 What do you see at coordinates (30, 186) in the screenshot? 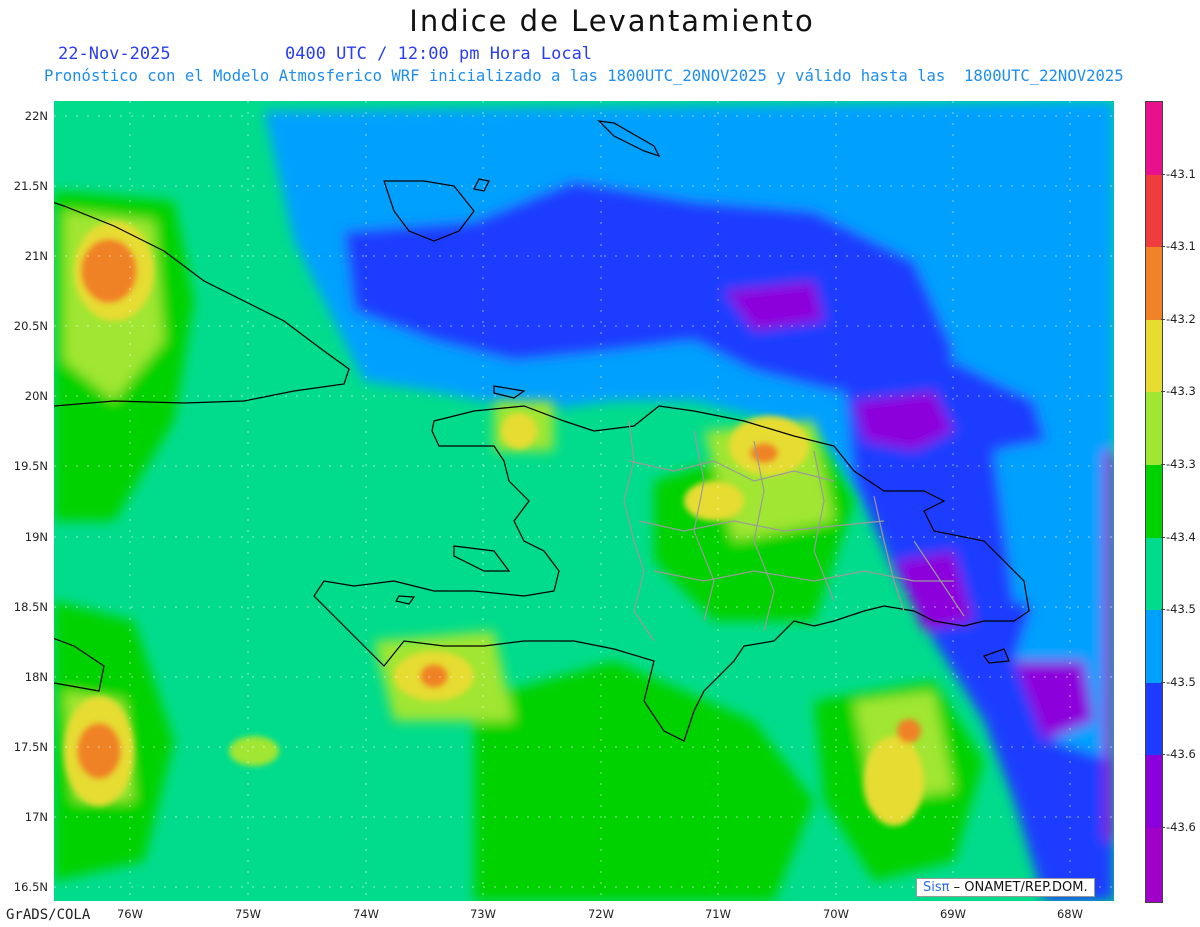
I see `lat-label: 21.5N` at bounding box center [30, 186].